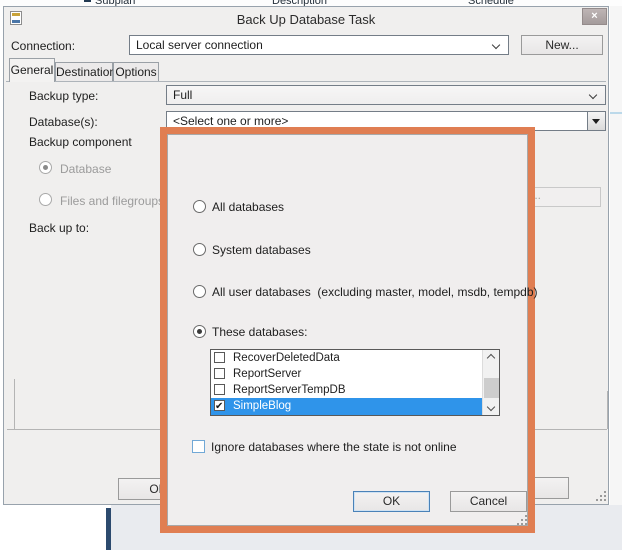 The image size is (622, 550). What do you see at coordinates (231, 121) in the screenshot?
I see `databases-value: <Select one or more>` at bounding box center [231, 121].